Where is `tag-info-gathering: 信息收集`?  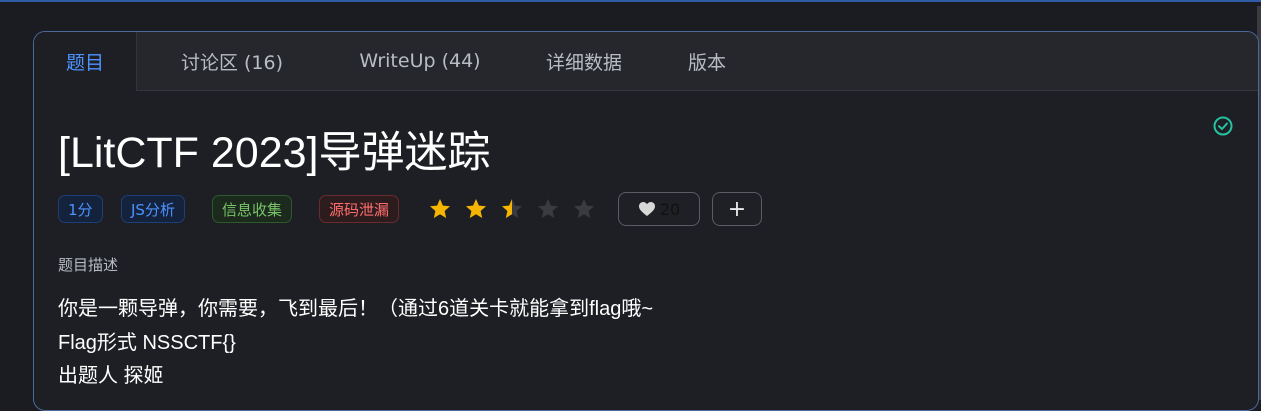 tag-info-gathering: 信息收集 is located at coordinates (252, 209).